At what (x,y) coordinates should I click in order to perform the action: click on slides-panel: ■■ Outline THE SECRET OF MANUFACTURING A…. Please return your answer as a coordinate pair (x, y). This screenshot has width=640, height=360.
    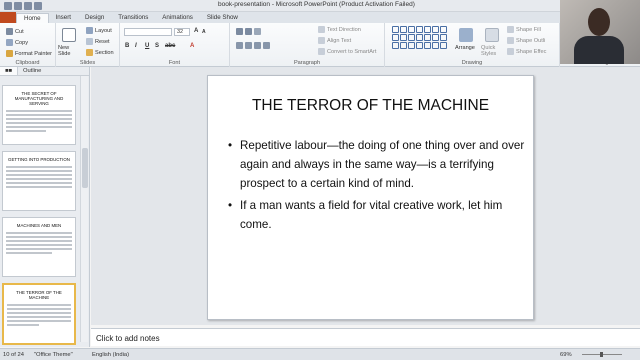
    Looking at the image, I should click on (45, 207).